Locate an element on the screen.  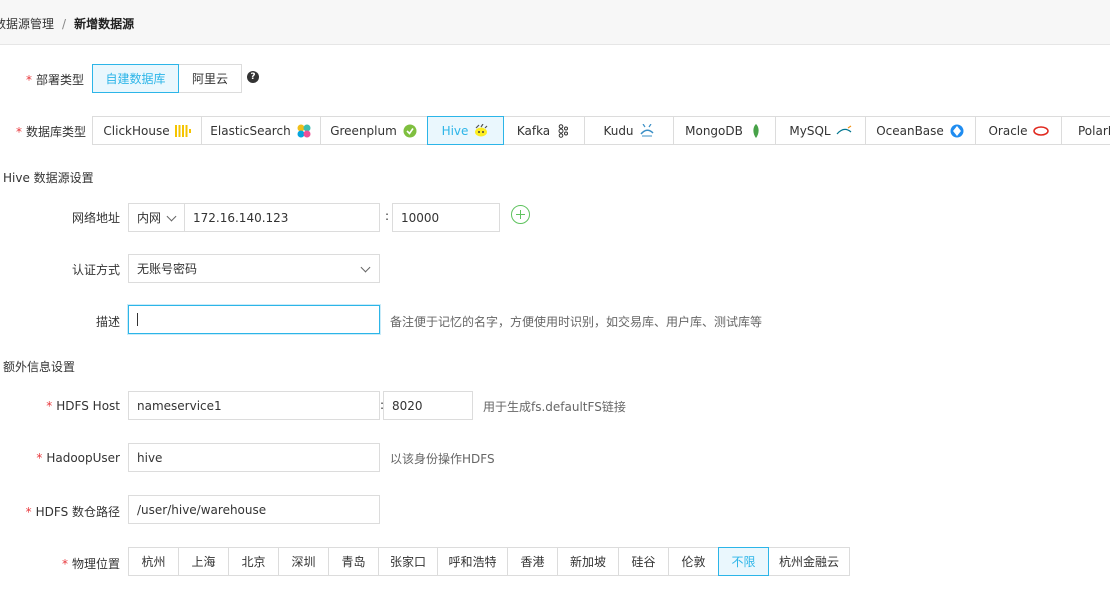
db-option-kudu: Kudu is located at coordinates (629, 130).